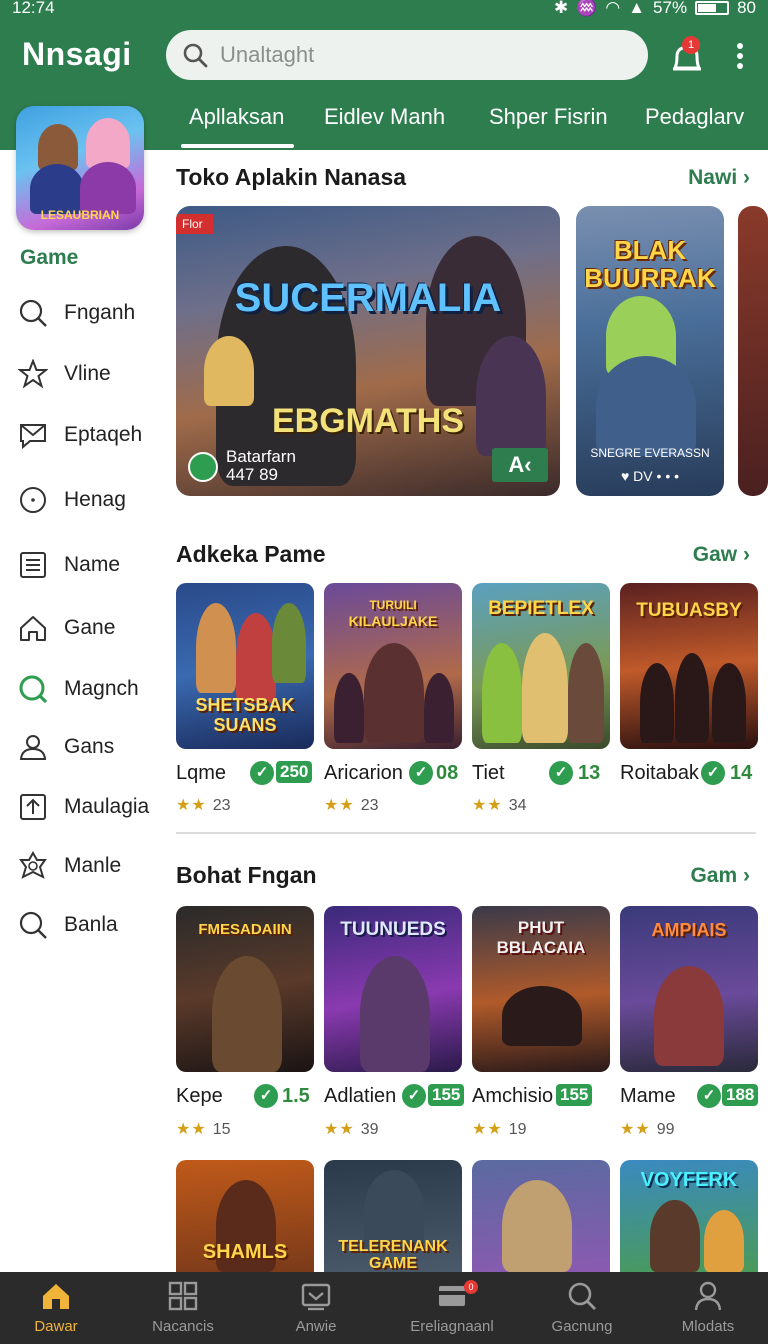  Describe the element at coordinates (296, 1096) in the screenshot. I see `game-card-5-count: 1.5` at that location.